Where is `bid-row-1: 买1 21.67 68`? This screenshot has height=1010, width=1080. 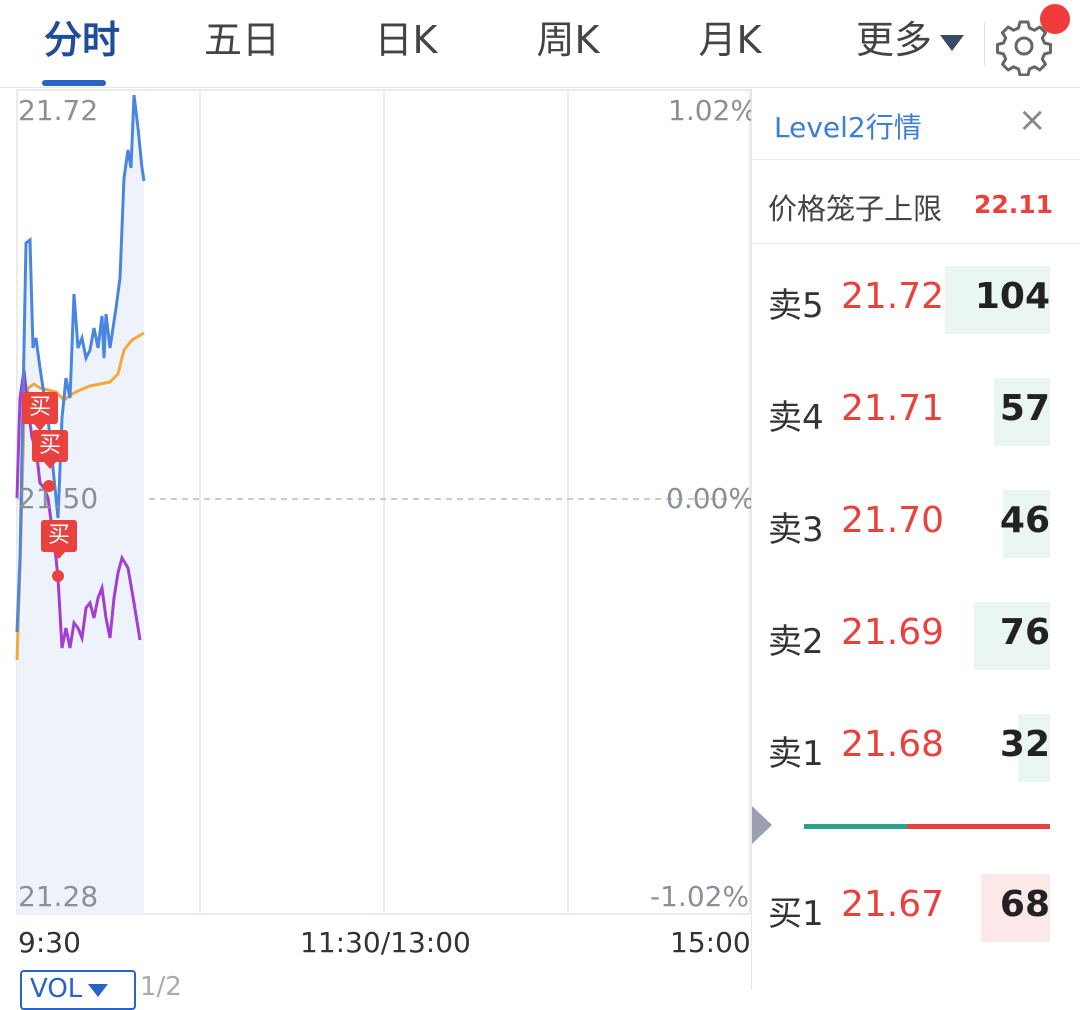 bid-row-1: 买1 21.67 68 is located at coordinates (916, 912).